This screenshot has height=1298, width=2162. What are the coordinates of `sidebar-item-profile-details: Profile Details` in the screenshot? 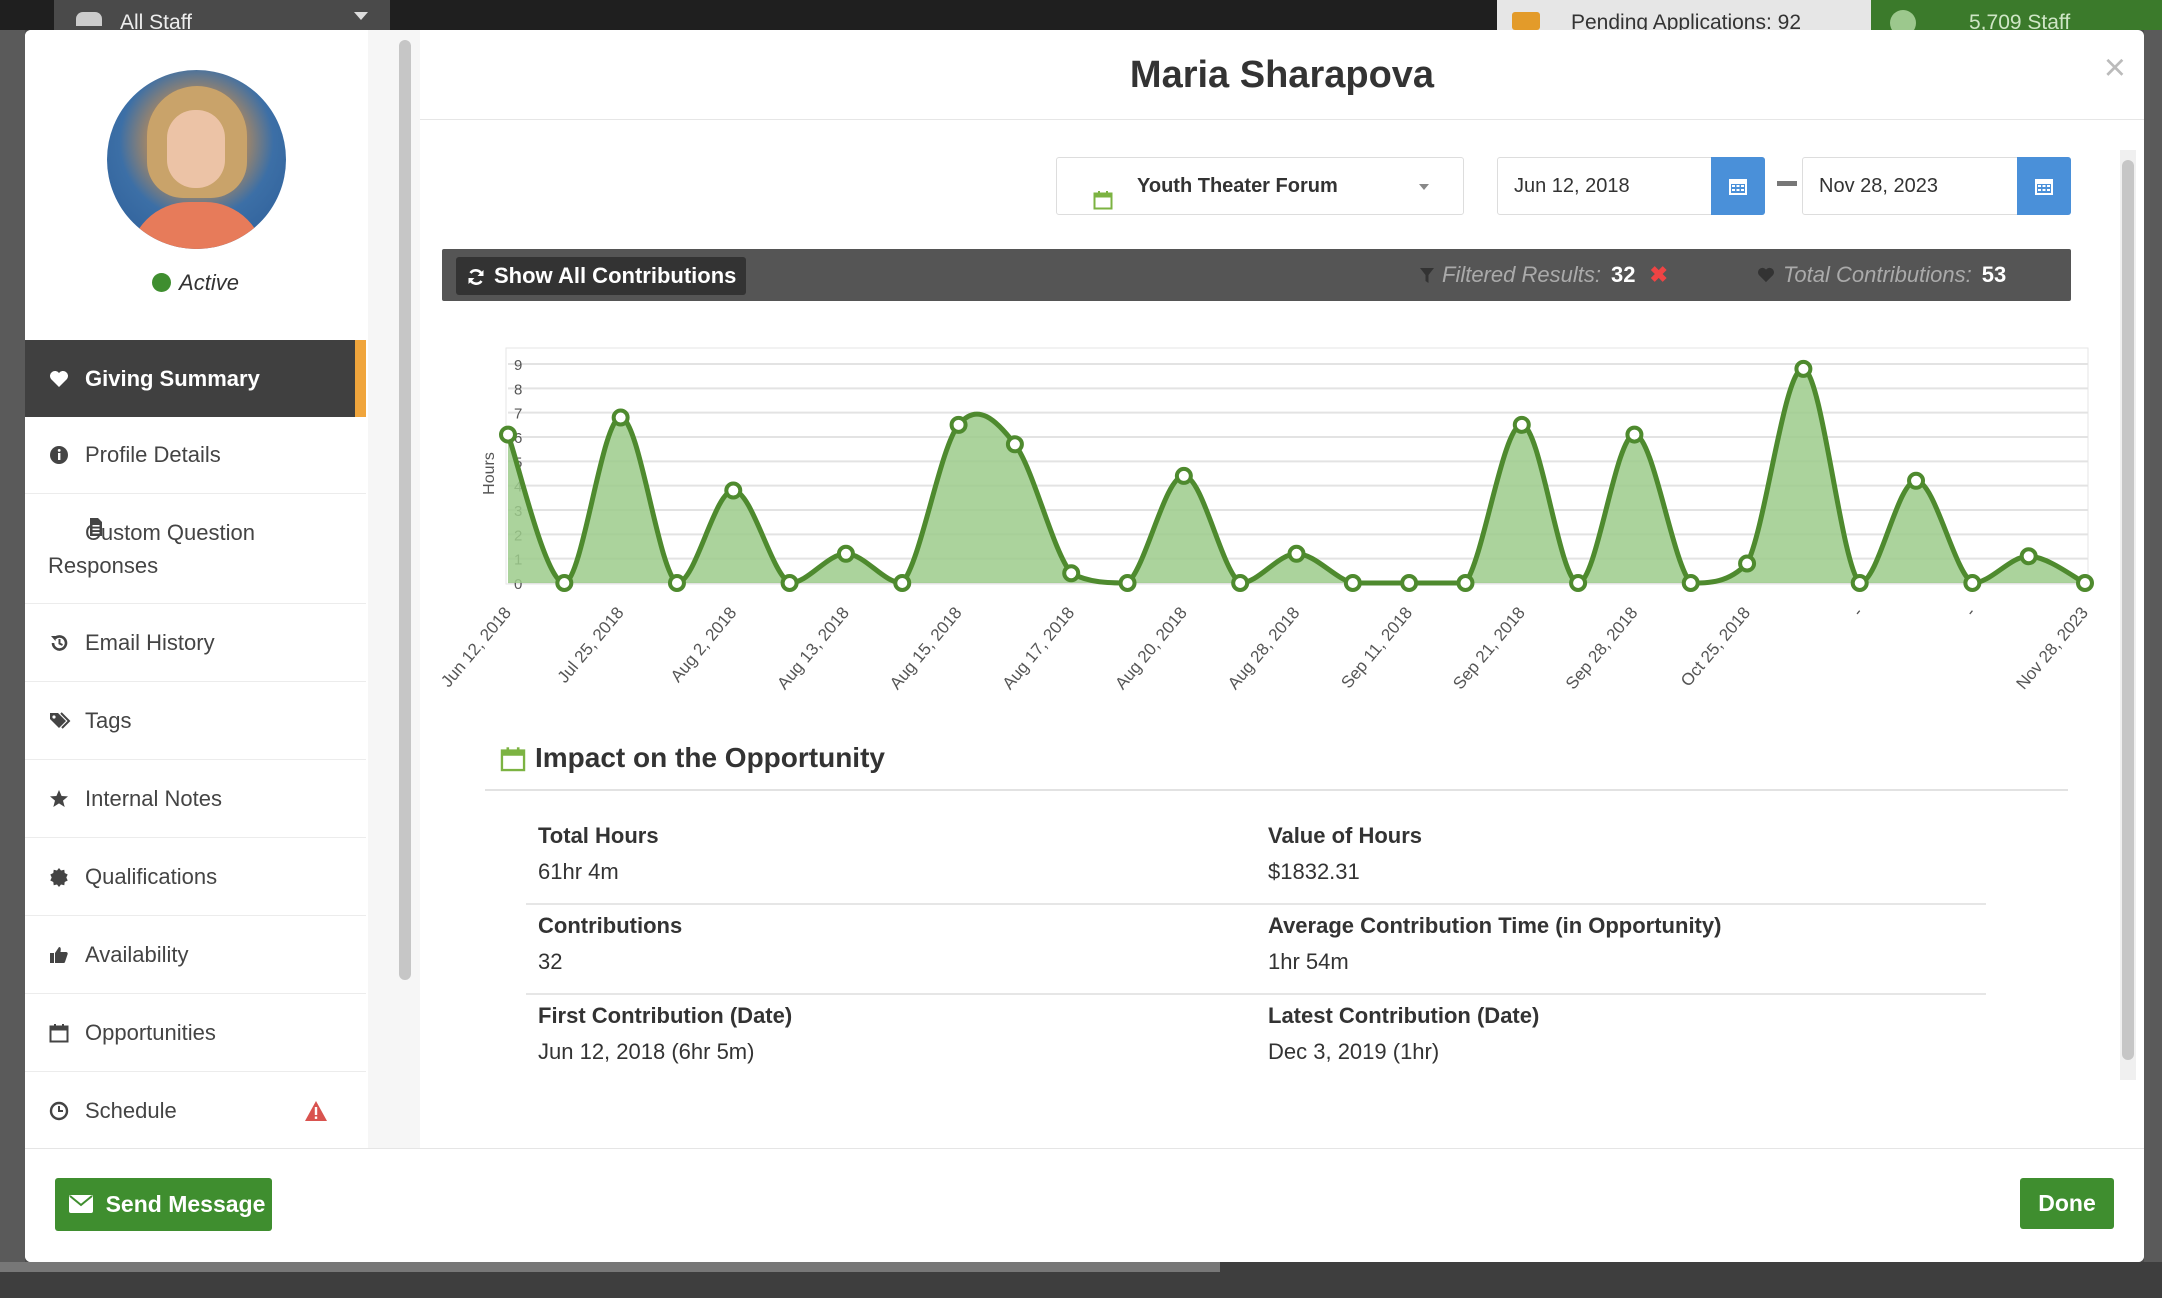 It's located at (195, 455).